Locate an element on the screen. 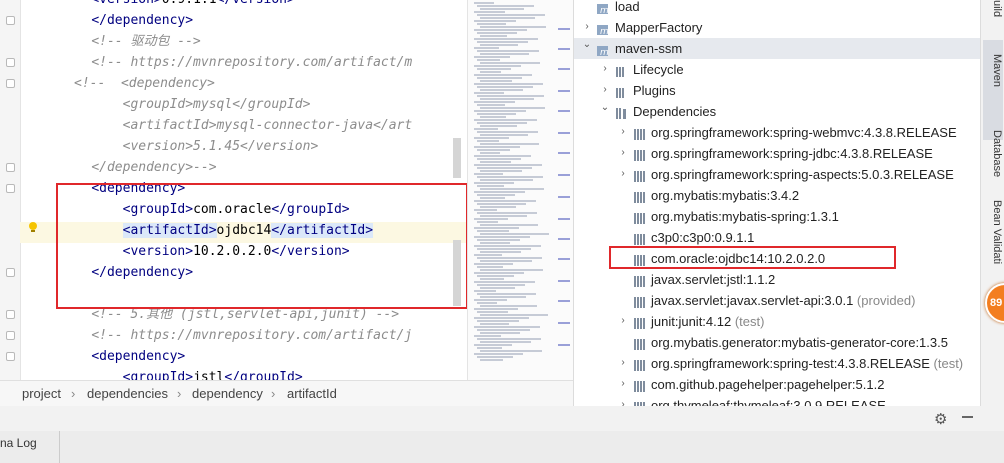  maven-tree-item: ⌄ m maven-ssm is located at coordinates (777, 48).